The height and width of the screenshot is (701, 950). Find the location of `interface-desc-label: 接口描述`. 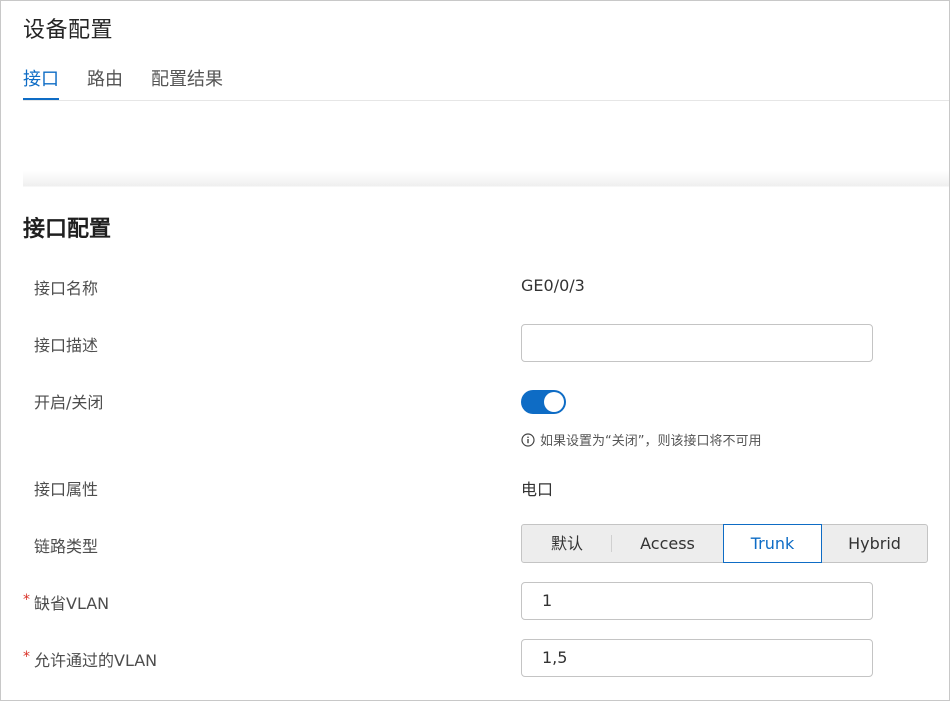

interface-desc-label: 接口描述 is located at coordinates (66, 345).